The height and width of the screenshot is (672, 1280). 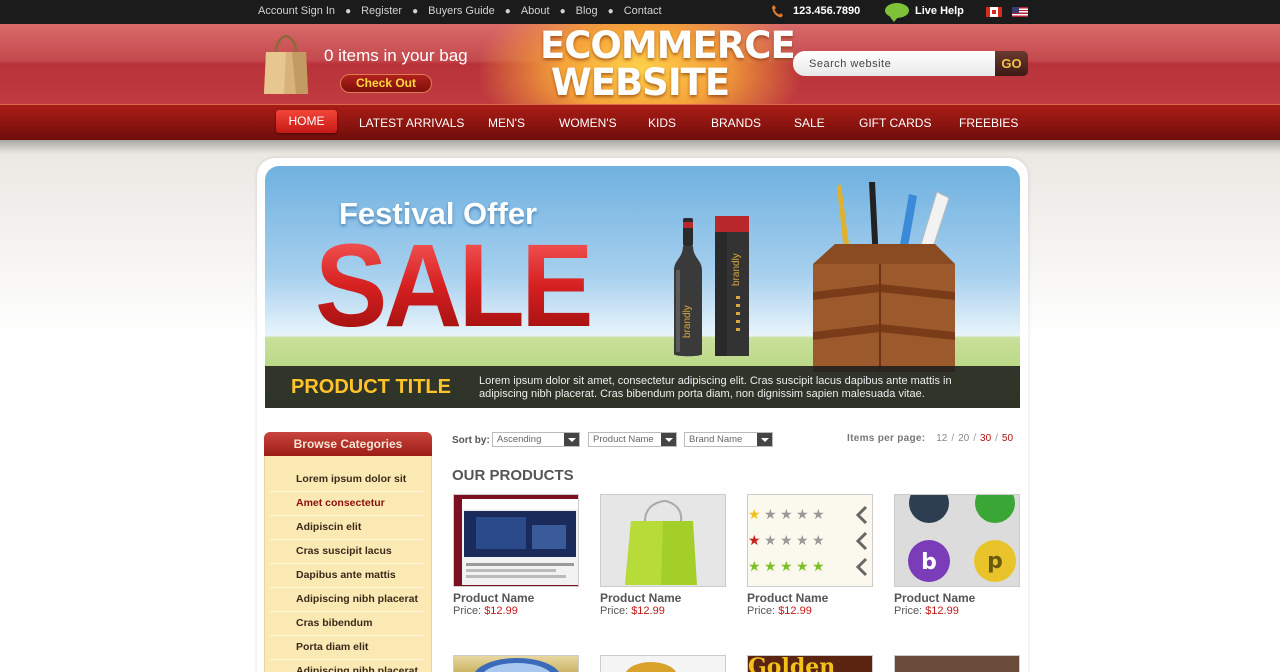 I want to click on site-logo: ECOMMERCE WEBSITE, so click(x=668, y=65).